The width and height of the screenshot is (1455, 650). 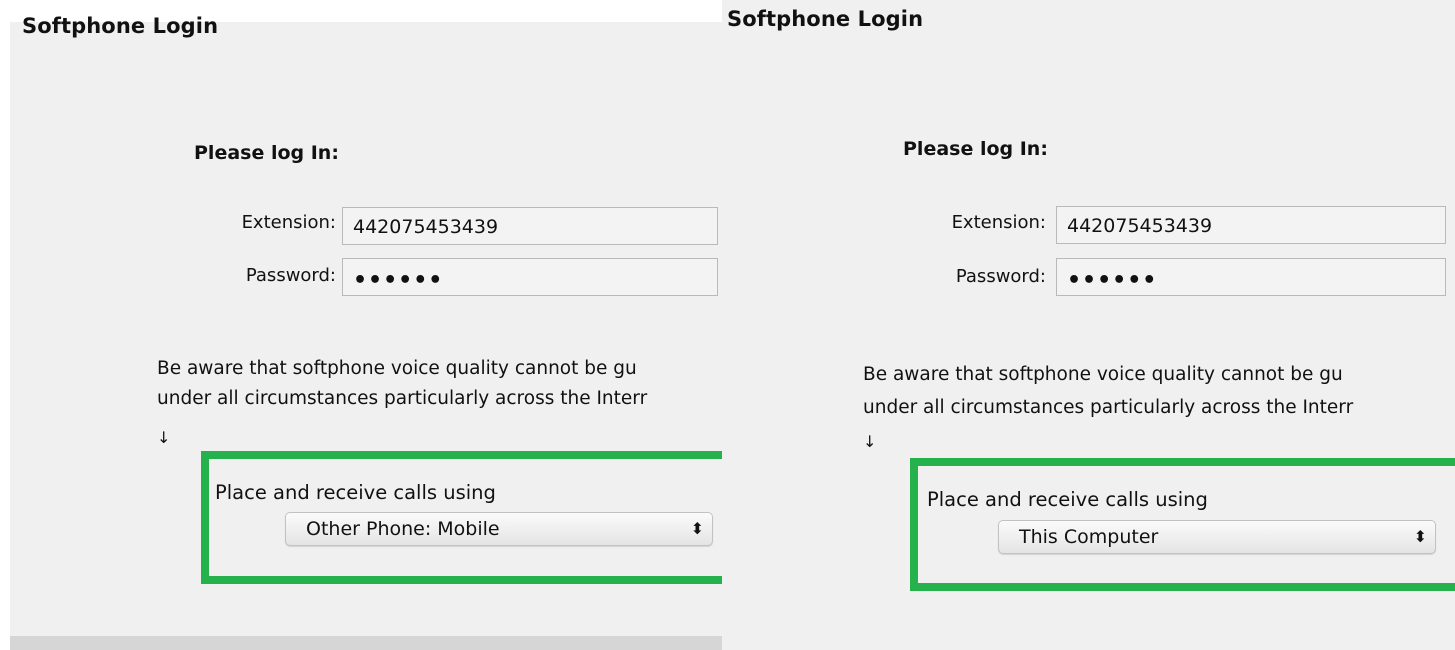 I want to click on call-mode-select: Other Phone: Mobile ⬍, so click(x=499, y=529).